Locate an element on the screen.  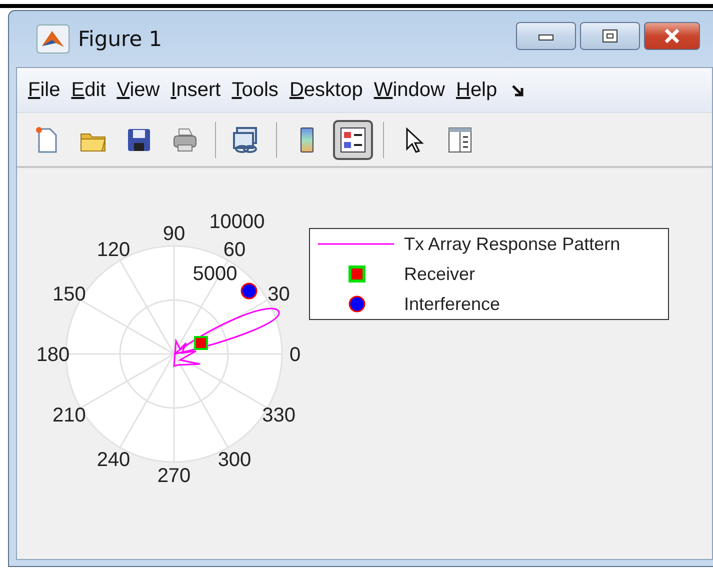
minimize-button is located at coordinates (546, 36).